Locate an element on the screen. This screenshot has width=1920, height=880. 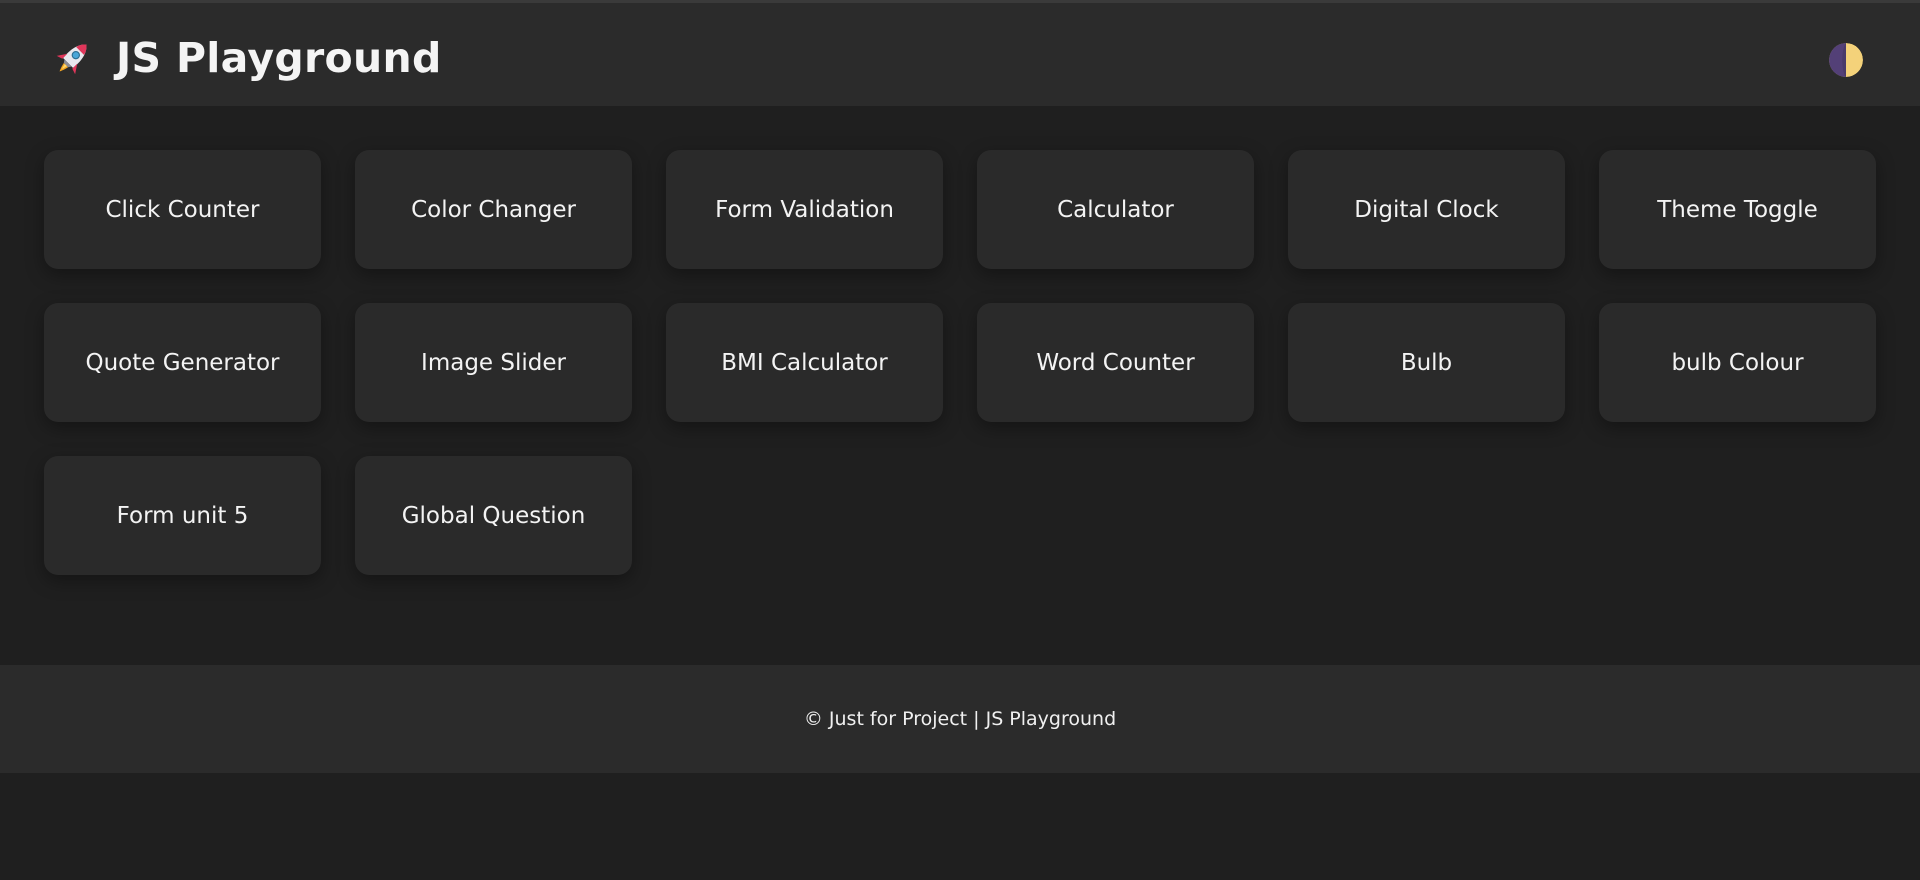
app-header: JS Playground is located at coordinates (960, 54).